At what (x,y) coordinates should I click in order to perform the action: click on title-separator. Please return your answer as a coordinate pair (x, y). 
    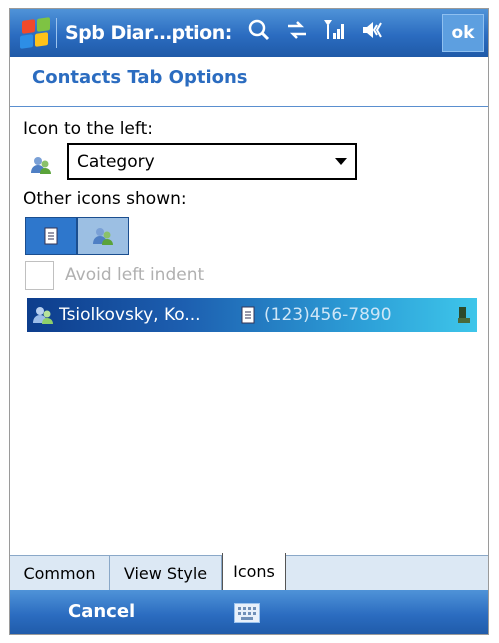
    Looking at the image, I should click on (56, 33).